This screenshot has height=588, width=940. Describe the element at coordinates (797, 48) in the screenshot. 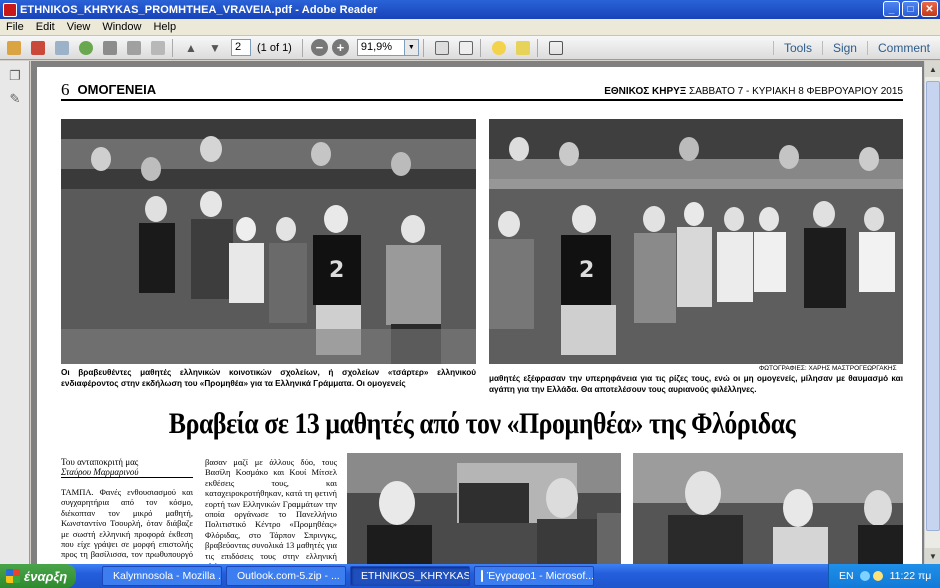

I see `tools-link: Tools` at that location.